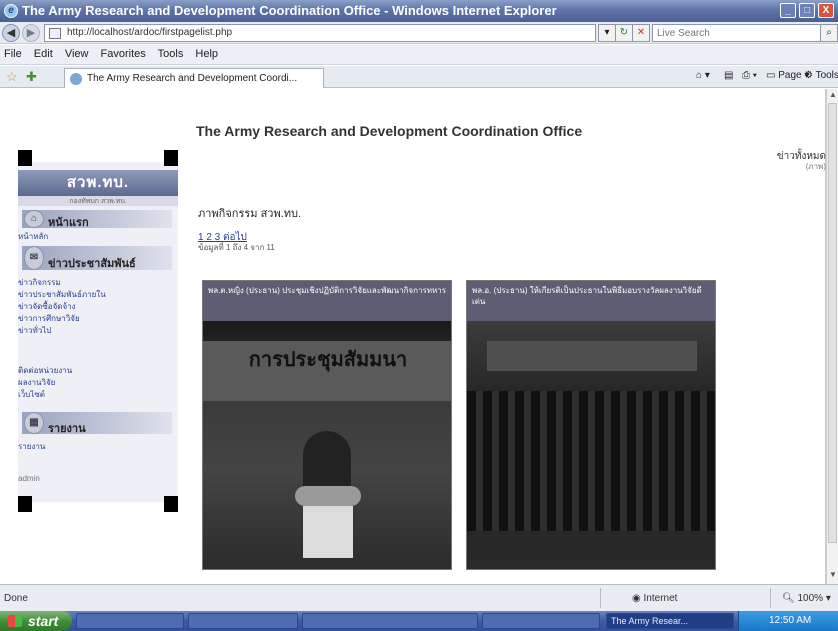  I want to click on sidebar-link: ผลงานวิจัย, so click(98, 381).